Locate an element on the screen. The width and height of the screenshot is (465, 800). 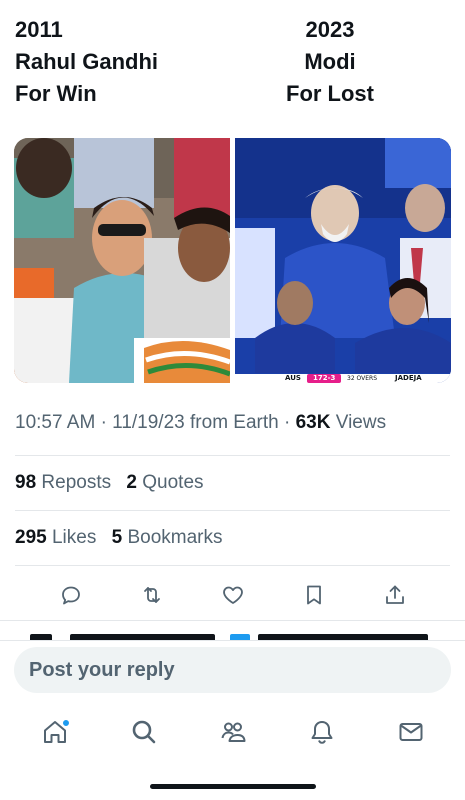
share-icon is located at coordinates (394, 594).